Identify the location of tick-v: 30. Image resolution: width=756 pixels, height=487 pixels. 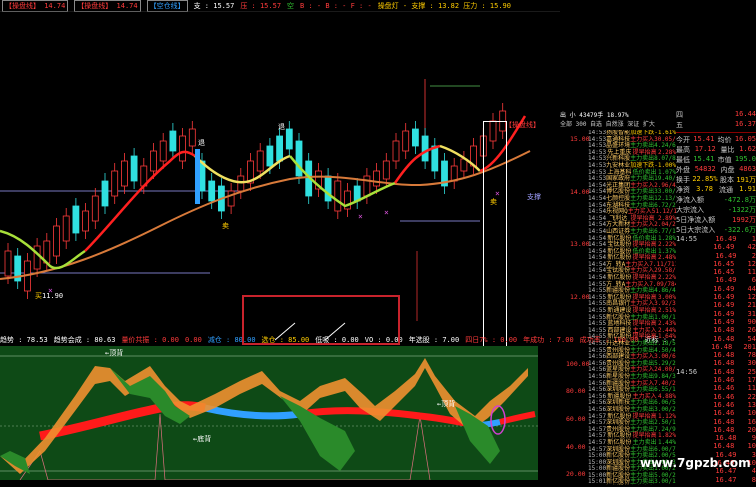
(751, 363).